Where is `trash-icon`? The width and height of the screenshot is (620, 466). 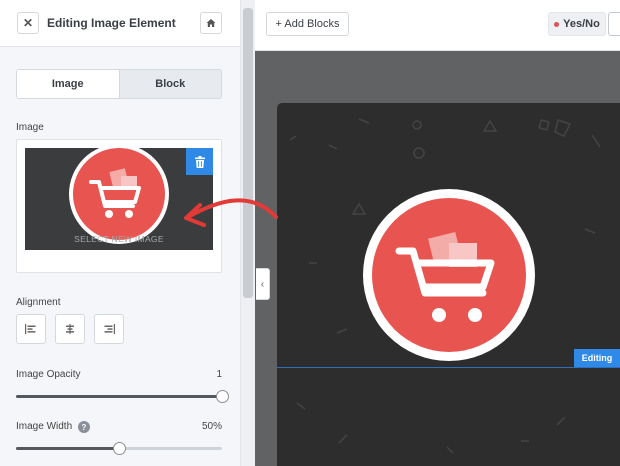 trash-icon is located at coordinates (199, 161).